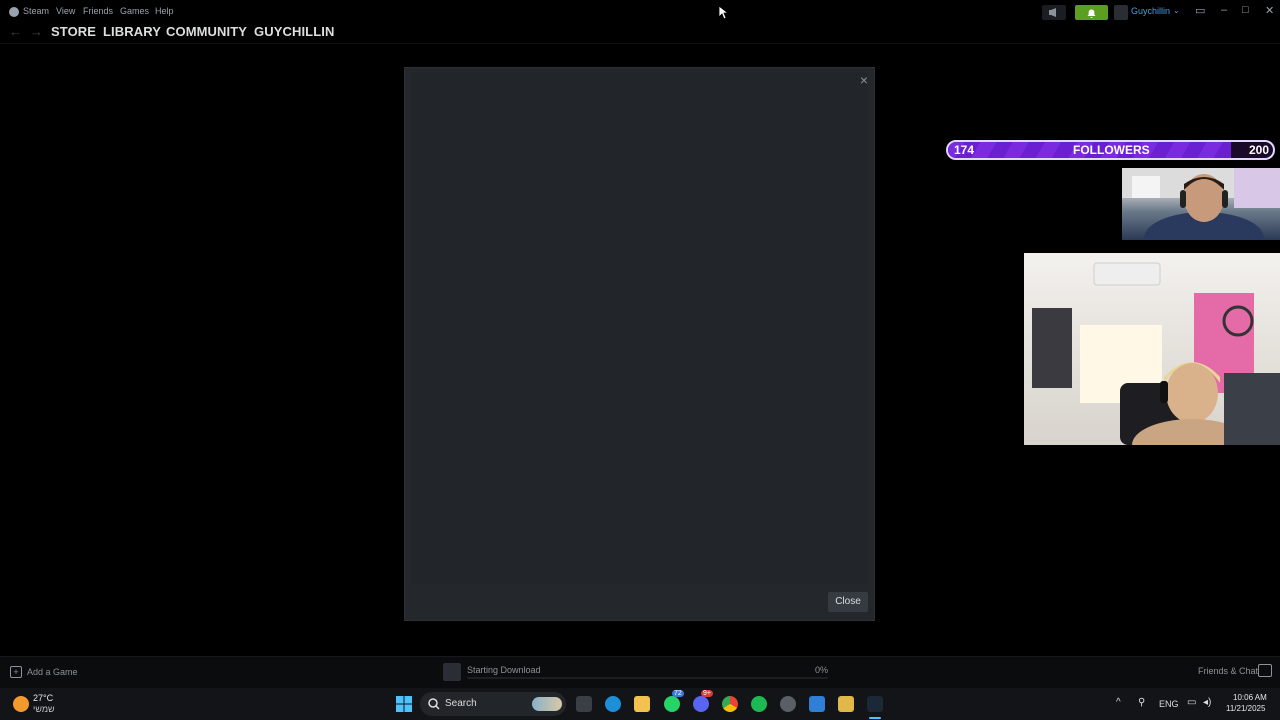 Image resolution: width=1280 pixels, height=720 pixels. Describe the element at coordinates (1118, 702) in the screenshot. I see `tray-chevron-icon: ^` at that location.